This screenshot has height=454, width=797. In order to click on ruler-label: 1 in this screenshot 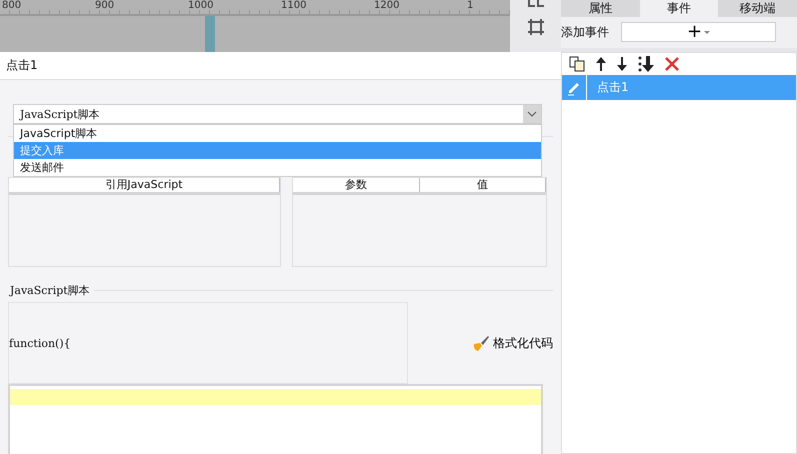, I will do `click(470, 5)`.